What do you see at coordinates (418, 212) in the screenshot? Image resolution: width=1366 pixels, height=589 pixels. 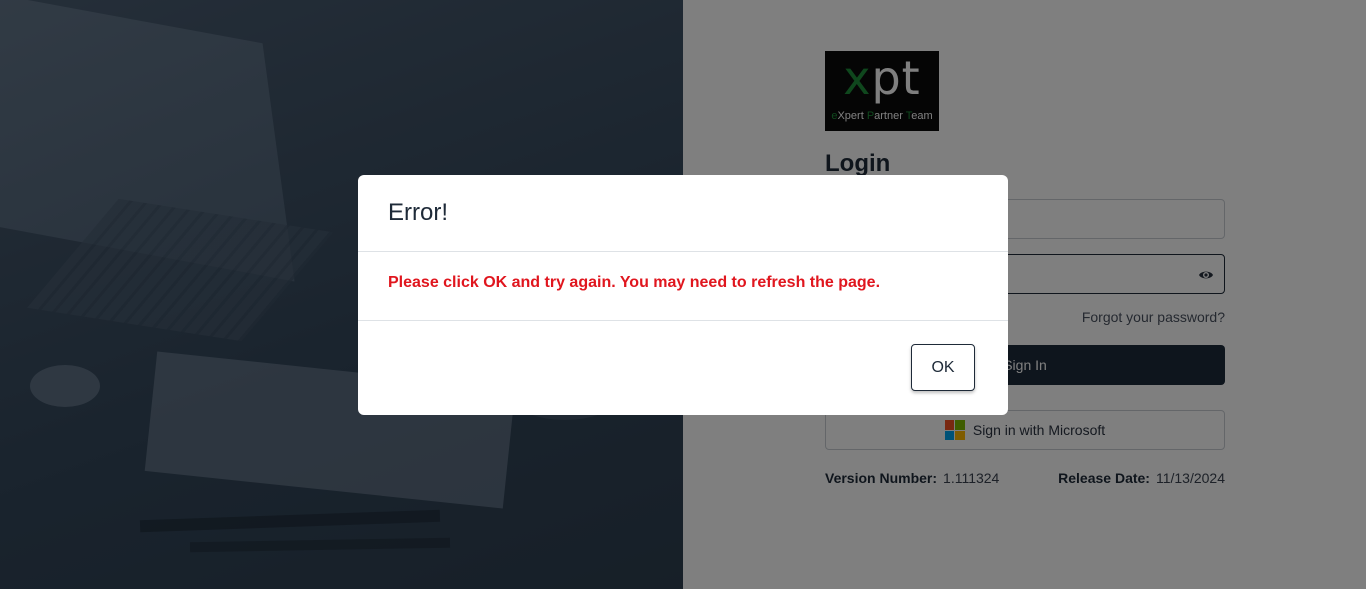 I see `dialog-title: Error!` at bounding box center [418, 212].